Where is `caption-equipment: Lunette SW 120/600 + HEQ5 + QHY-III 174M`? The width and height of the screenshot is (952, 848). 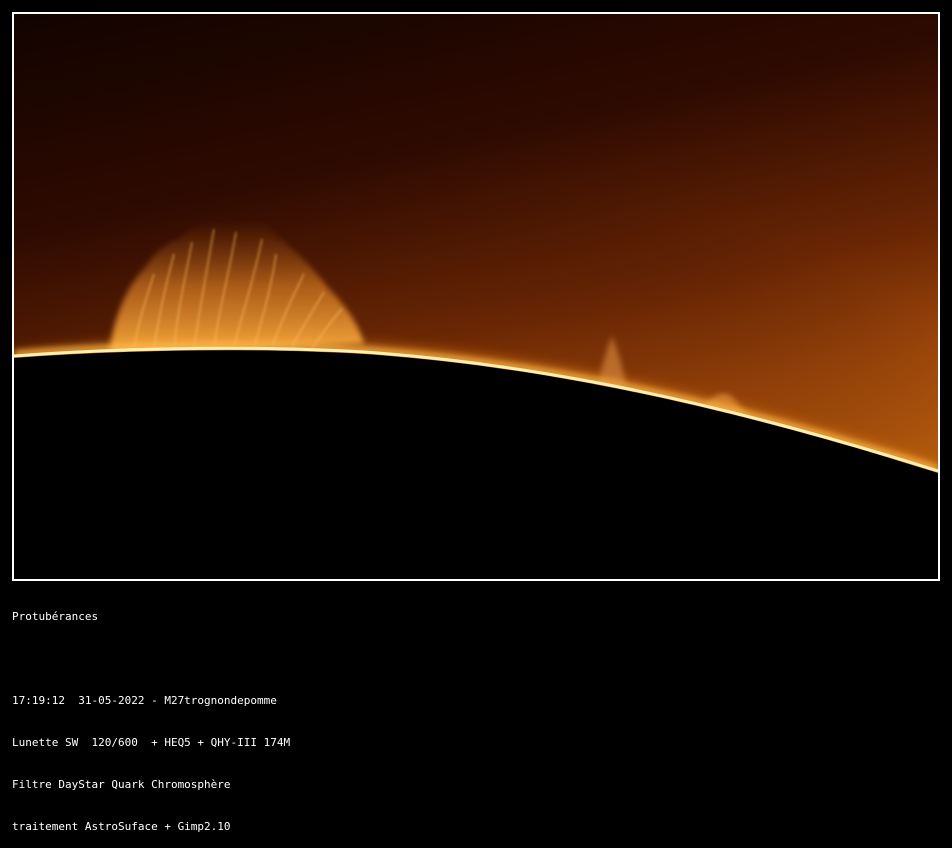 caption-equipment: Lunette SW 120/600 + HEQ5 + QHY-III 174M is located at coordinates (151, 742).